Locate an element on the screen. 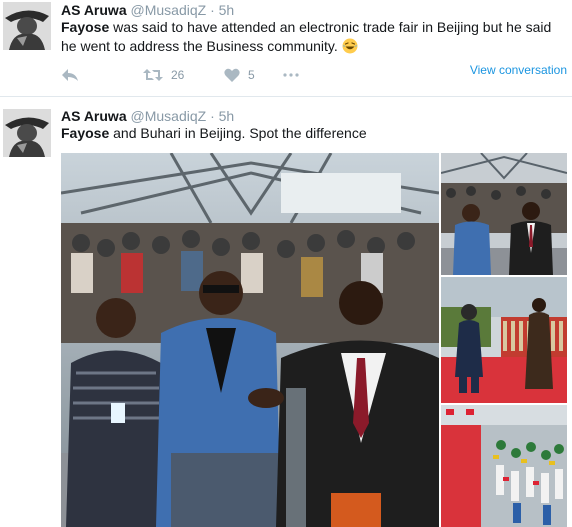 The width and height of the screenshot is (572, 527). heart-icon is located at coordinates (232, 75).